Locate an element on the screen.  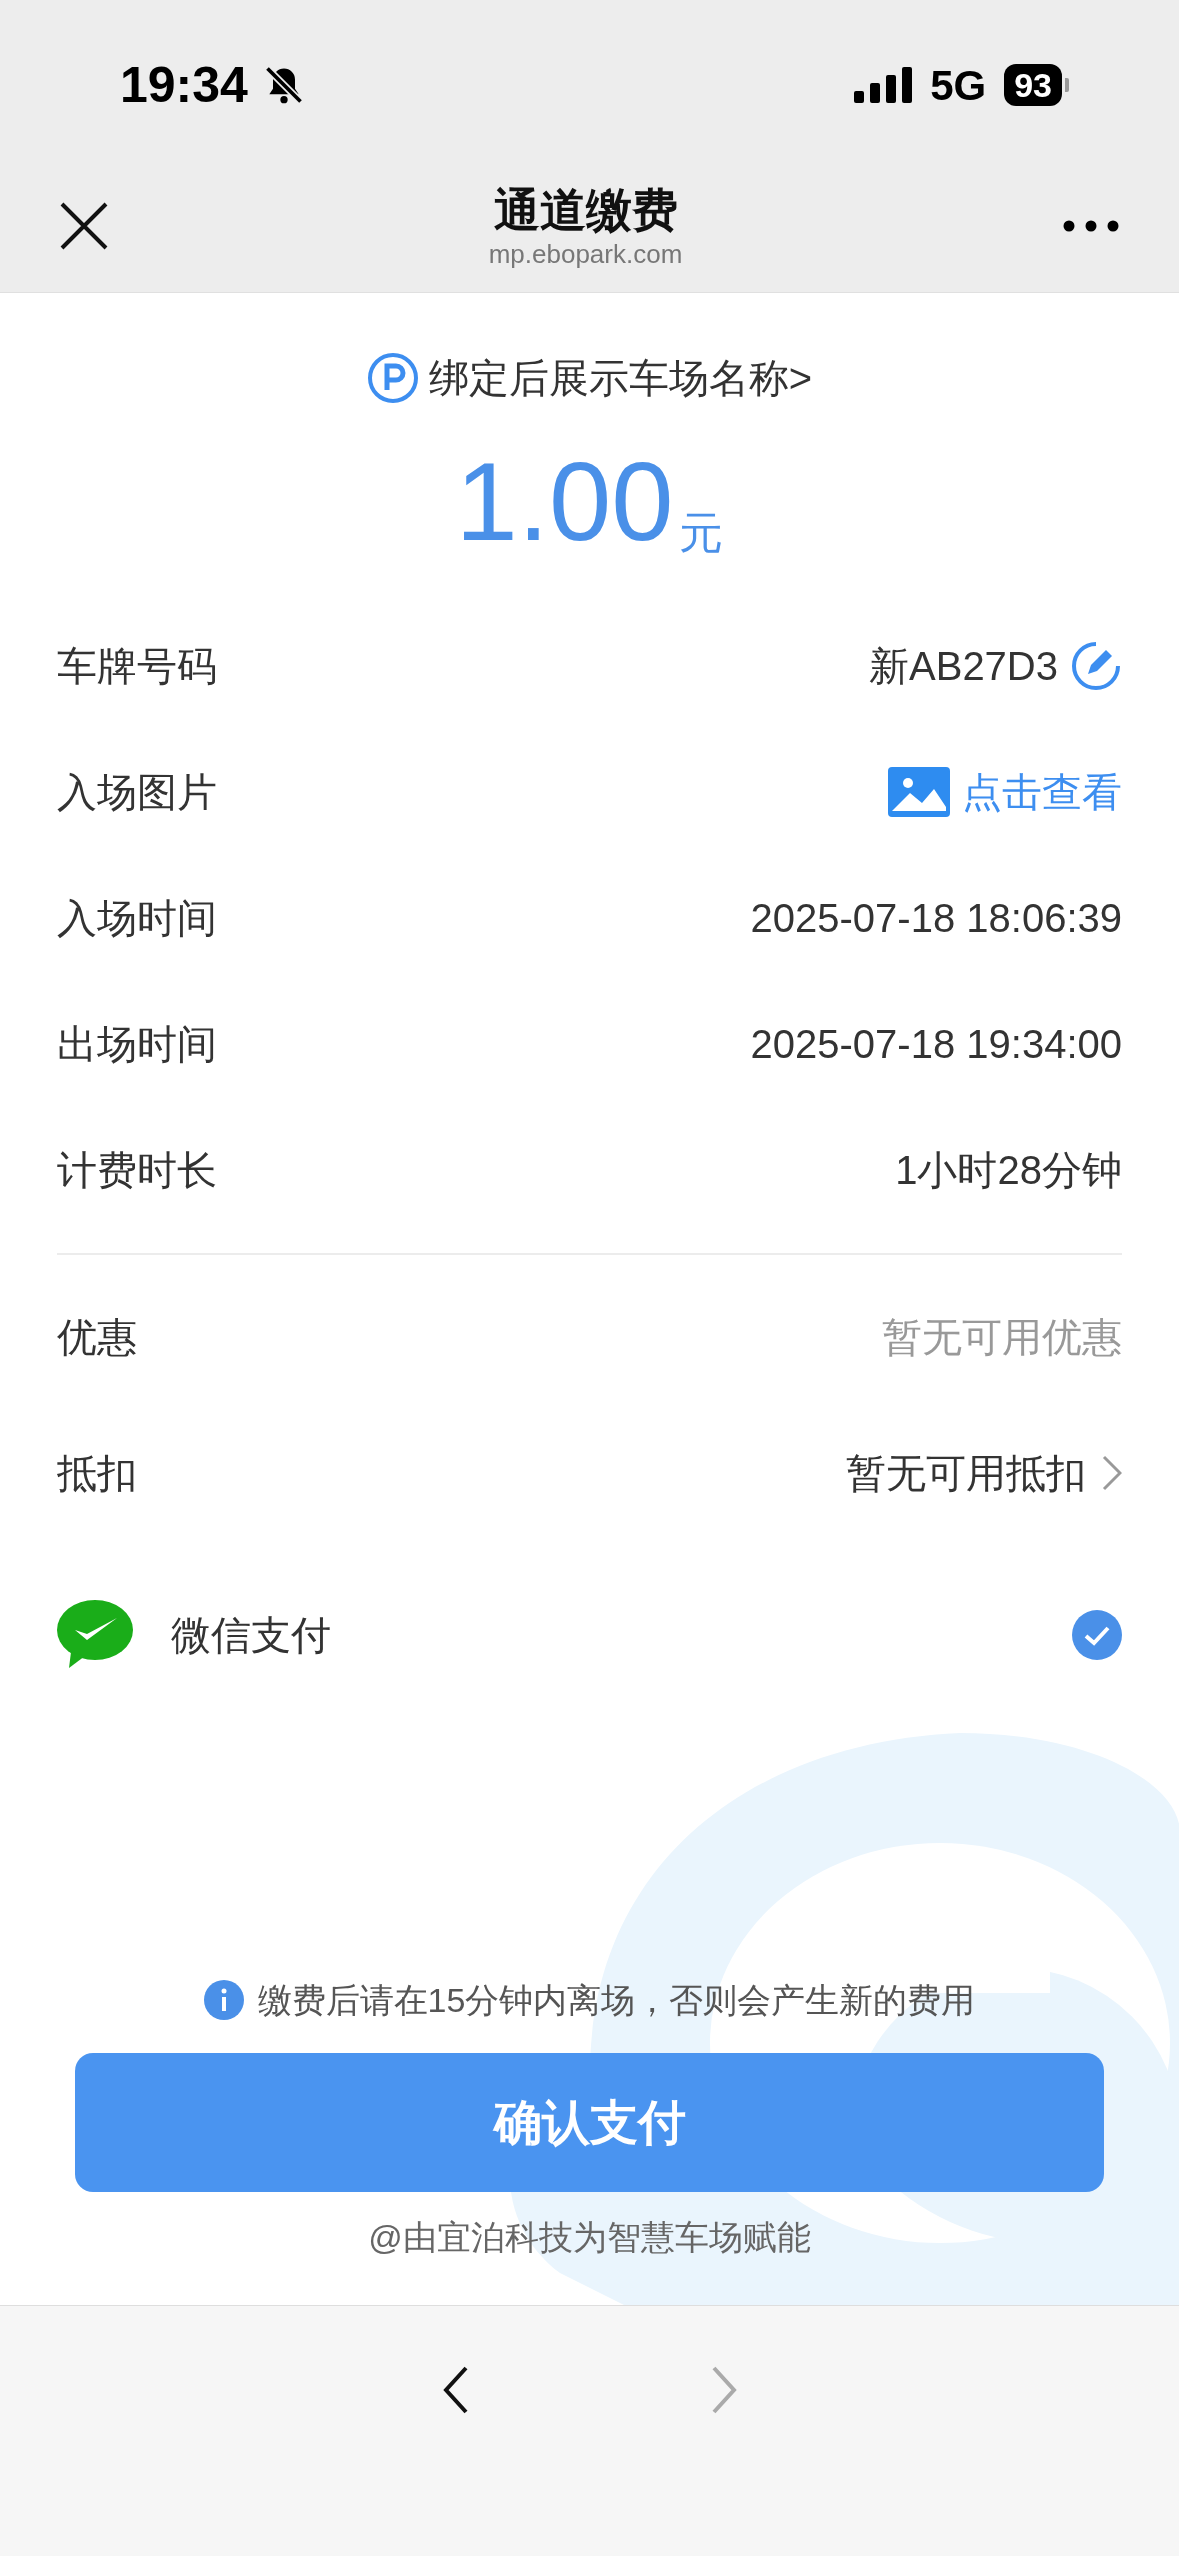
payment-method-label: 微信支付 is located at coordinates (251, 1635).